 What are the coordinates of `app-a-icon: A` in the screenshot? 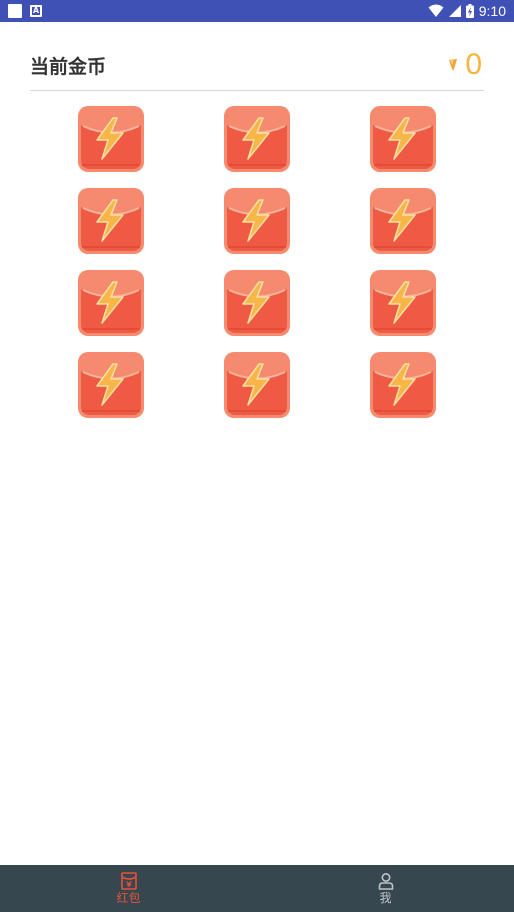 It's located at (36, 11).